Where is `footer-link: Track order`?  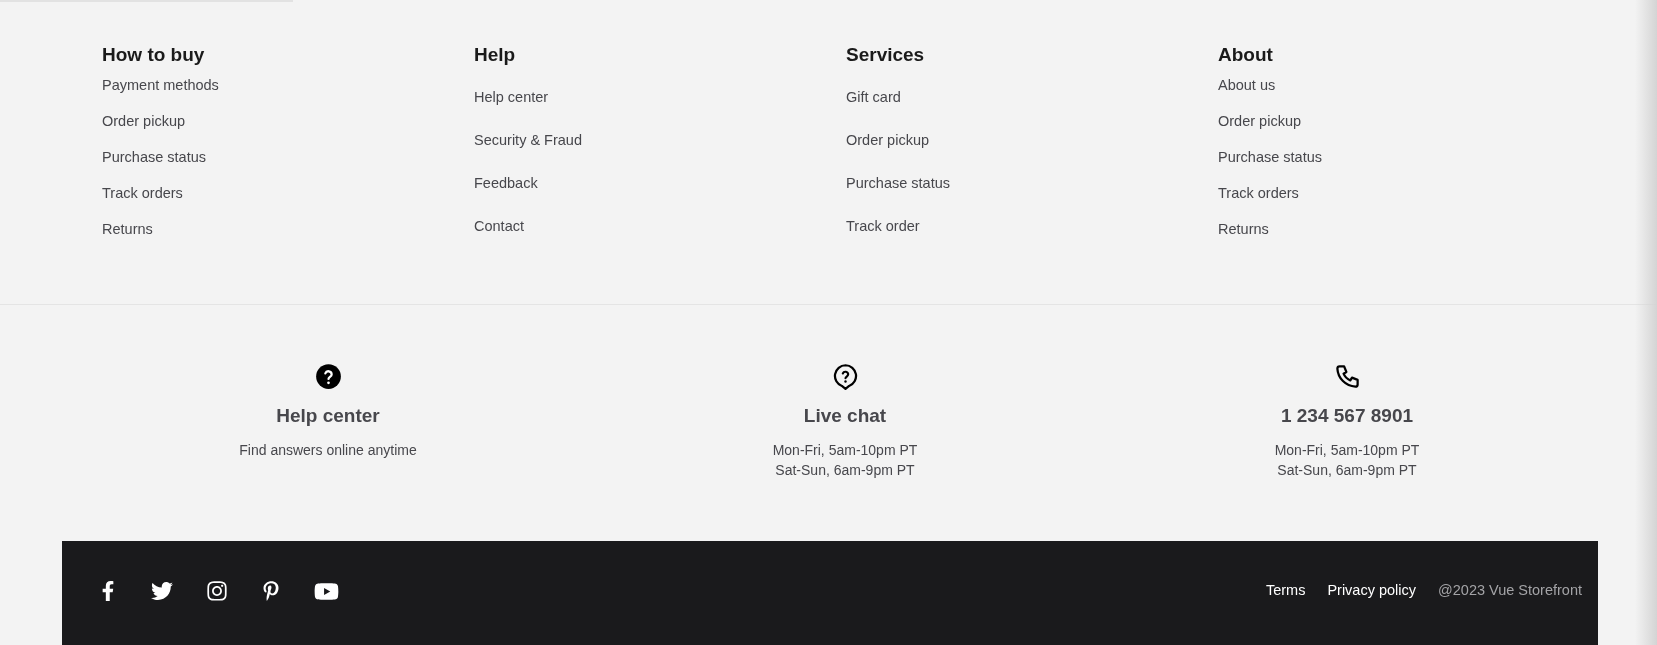 footer-link: Track order is located at coordinates (883, 226).